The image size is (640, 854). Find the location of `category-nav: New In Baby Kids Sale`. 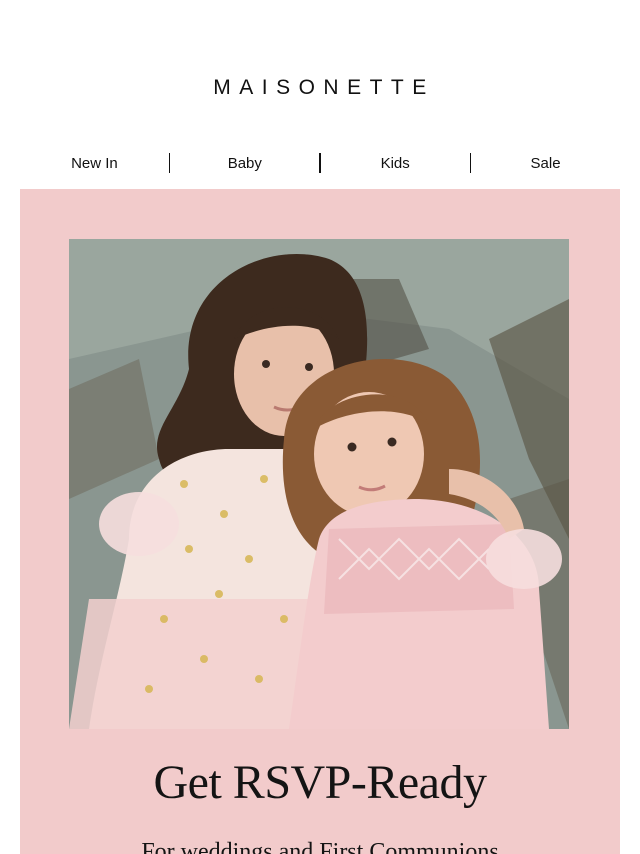

category-nav: New In Baby Kids Sale is located at coordinates (320, 163).